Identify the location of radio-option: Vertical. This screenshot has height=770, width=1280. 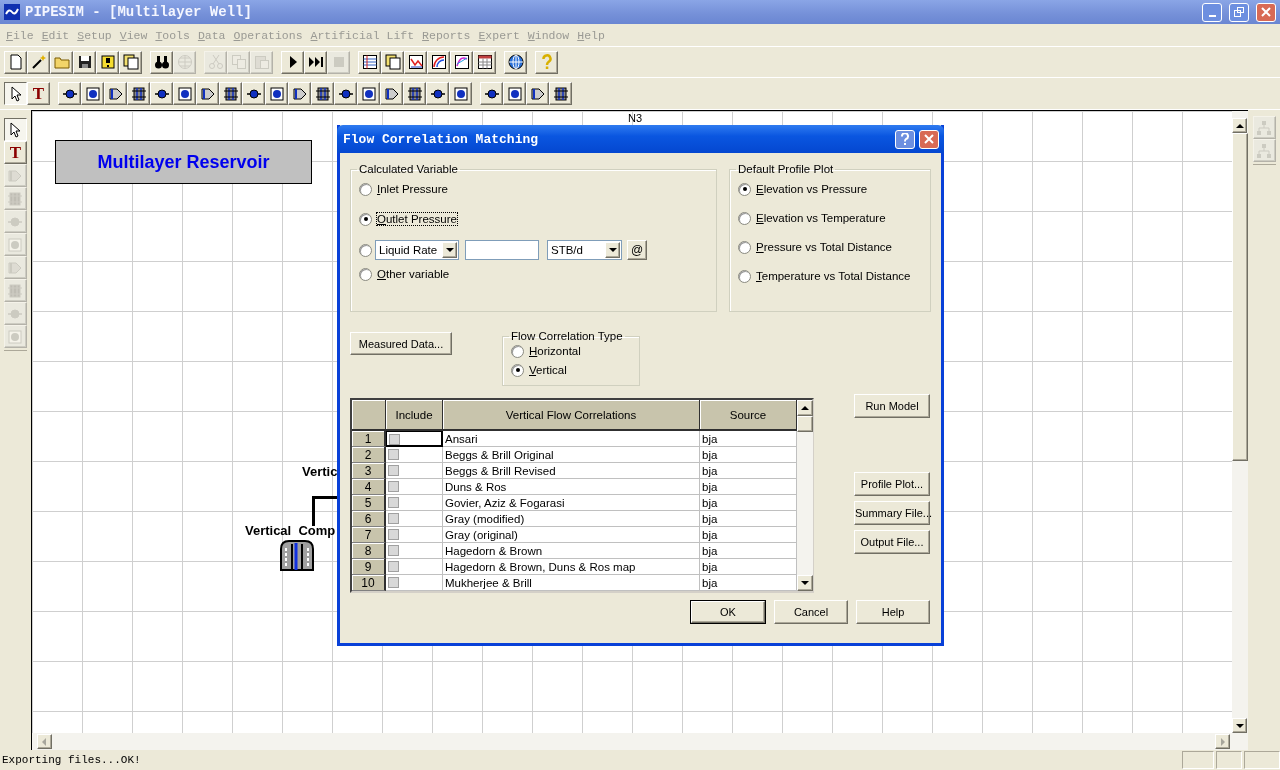
(571, 370).